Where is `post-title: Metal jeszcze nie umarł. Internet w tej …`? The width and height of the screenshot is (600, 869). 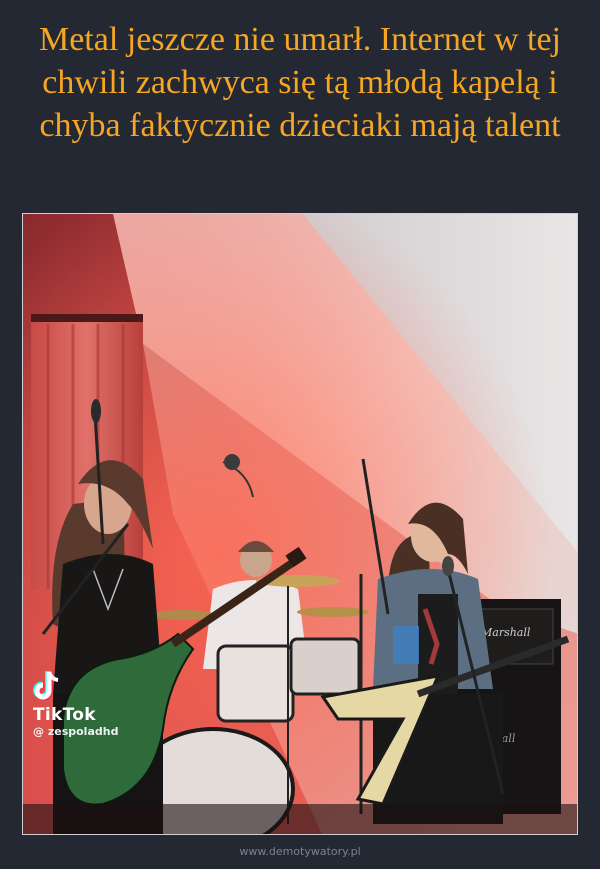
post-title: Metal jeszcze nie umarł. Internet w tej … is located at coordinates (300, 82).